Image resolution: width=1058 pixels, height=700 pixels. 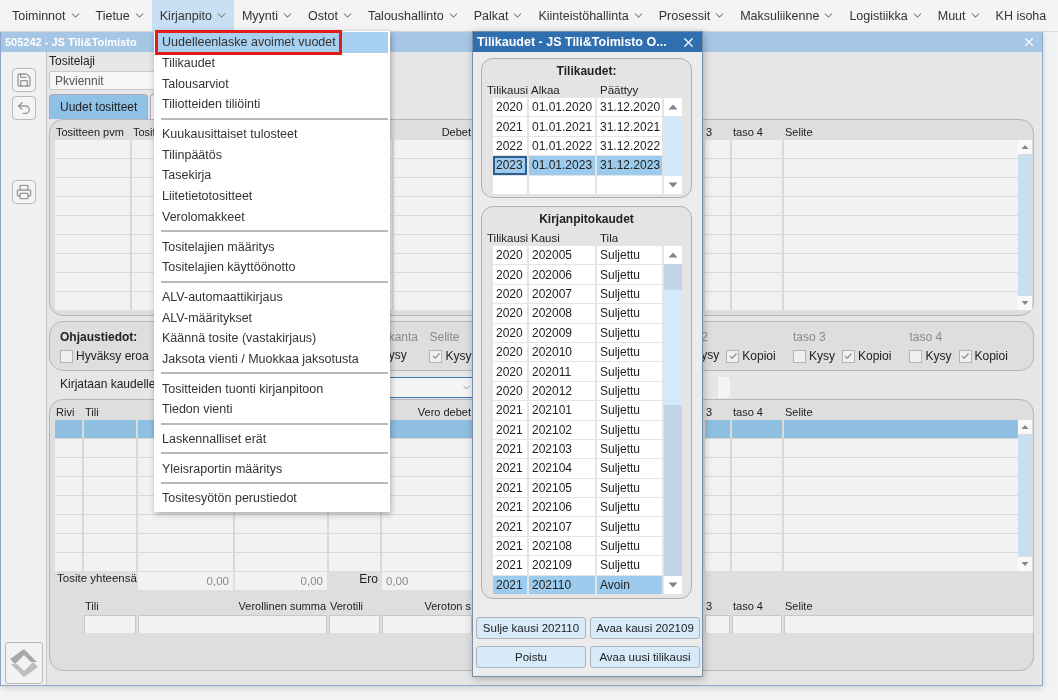 I want to click on menu-item: ALV-määritykset, so click(x=271, y=317).